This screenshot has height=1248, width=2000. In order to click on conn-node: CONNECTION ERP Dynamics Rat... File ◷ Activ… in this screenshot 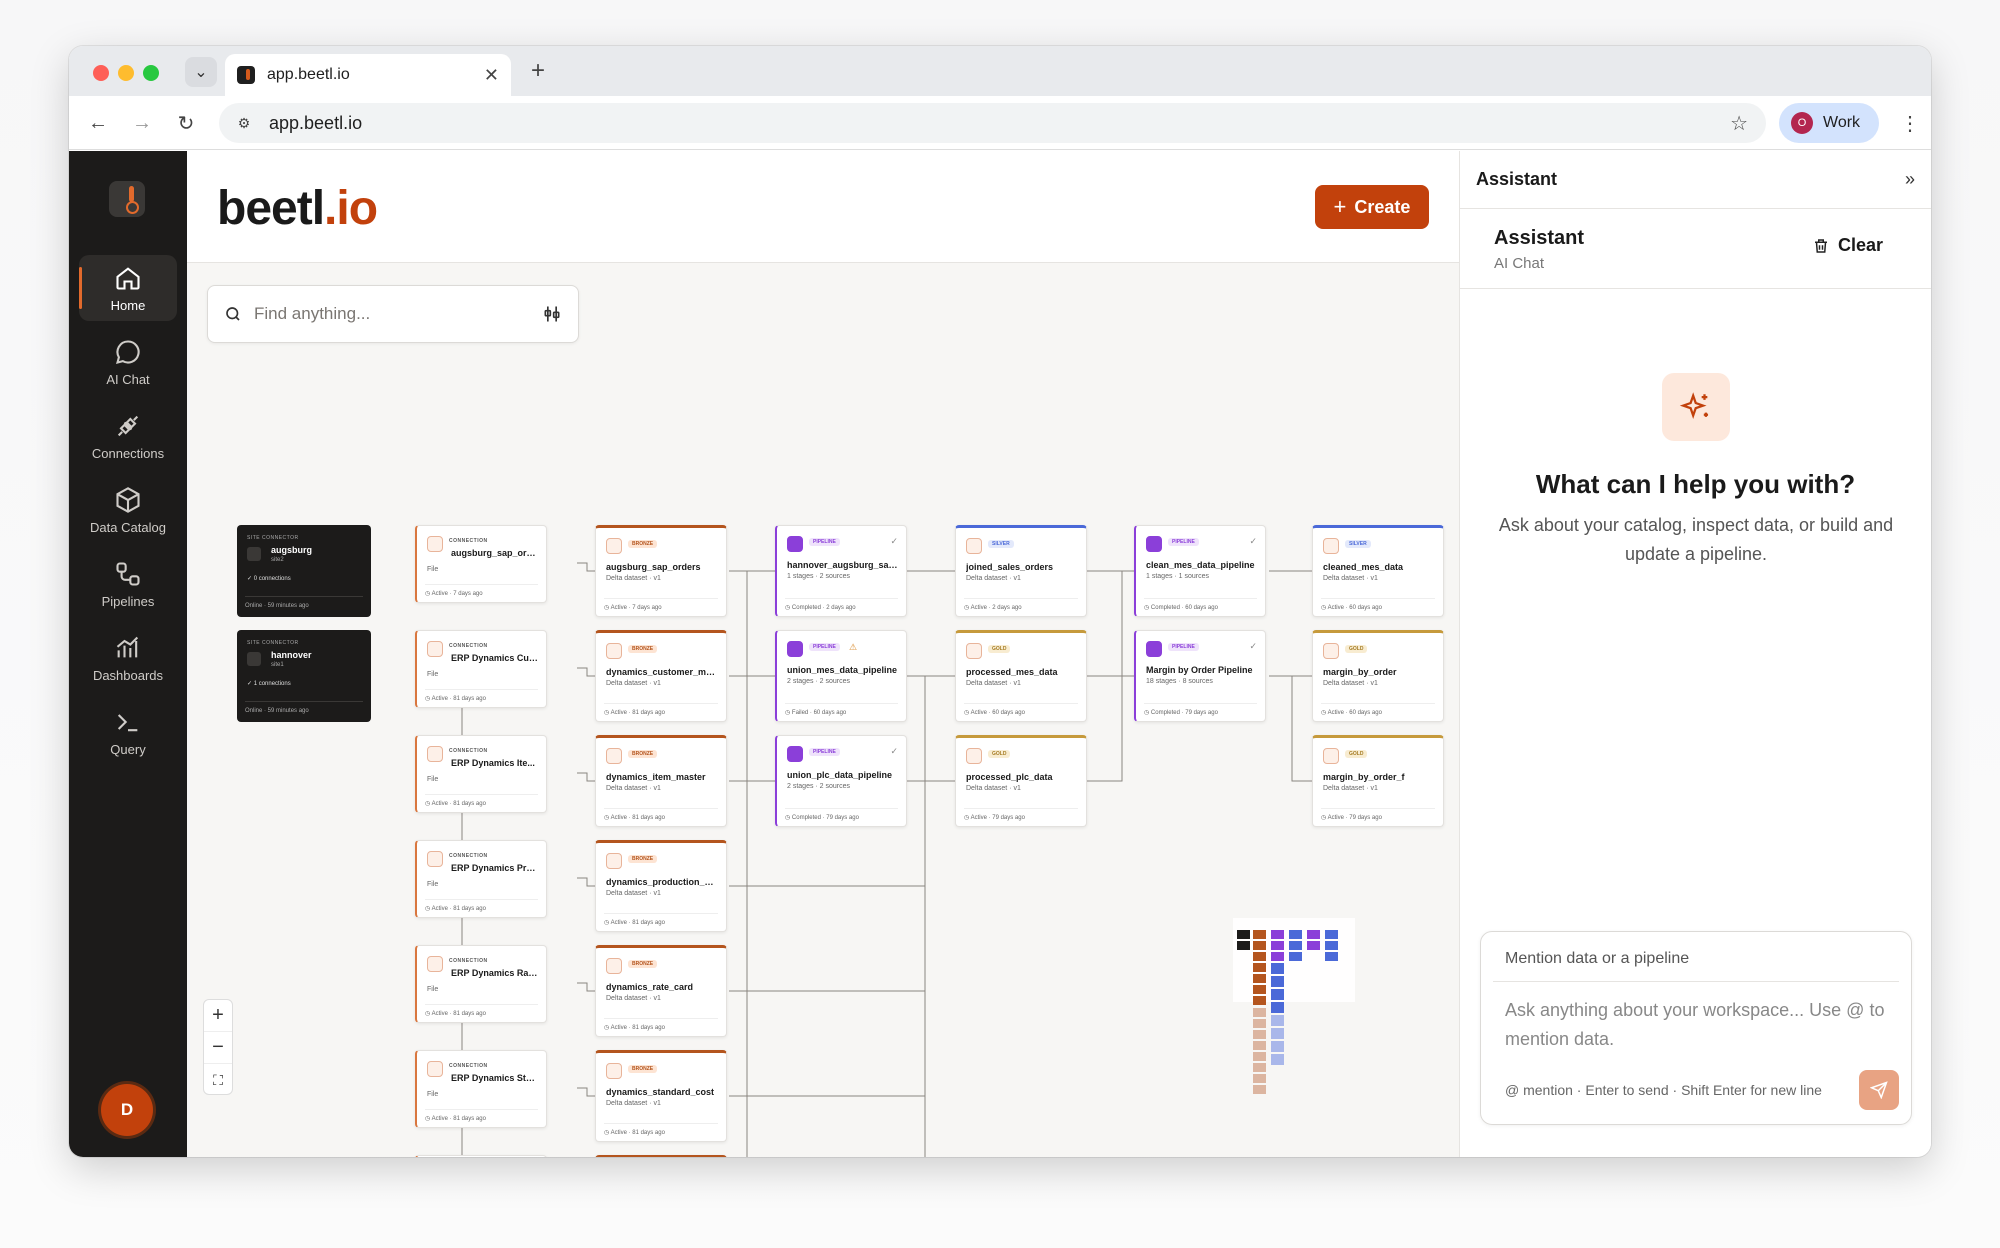, I will do `click(481, 984)`.